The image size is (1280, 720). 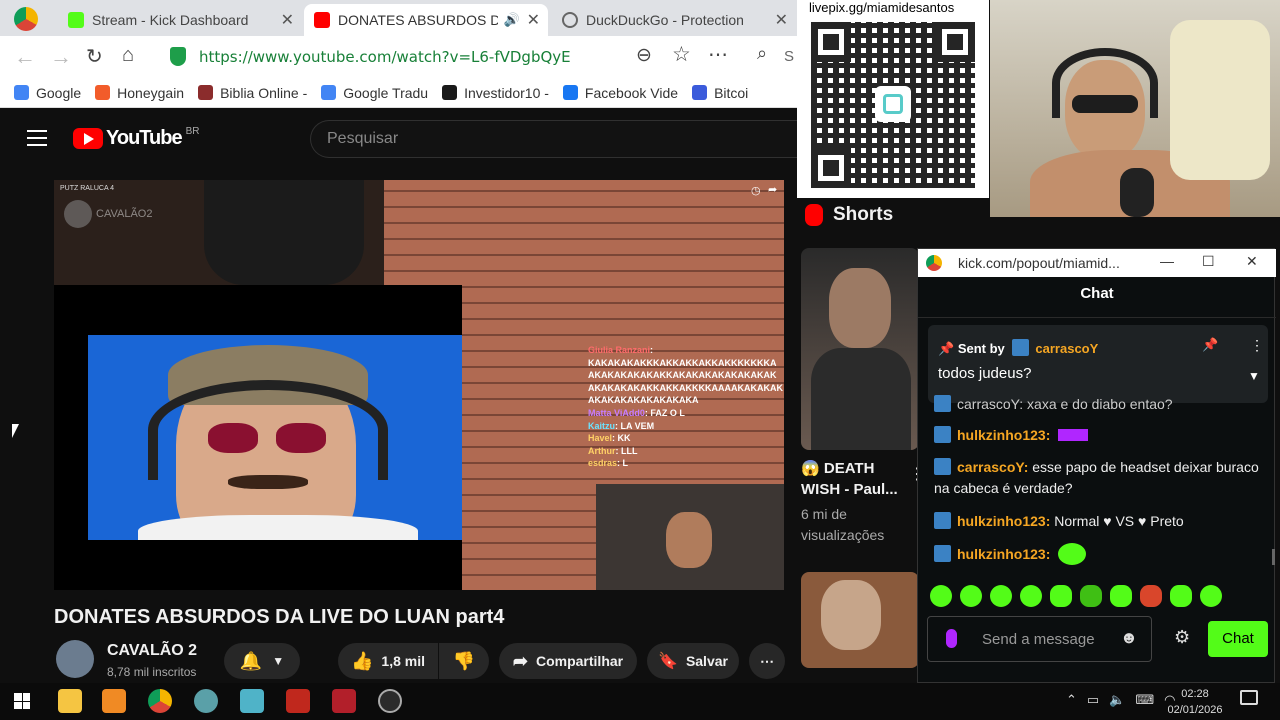 What do you see at coordinates (47, 93) in the screenshot?
I see `bookmark-google: Google` at bounding box center [47, 93].